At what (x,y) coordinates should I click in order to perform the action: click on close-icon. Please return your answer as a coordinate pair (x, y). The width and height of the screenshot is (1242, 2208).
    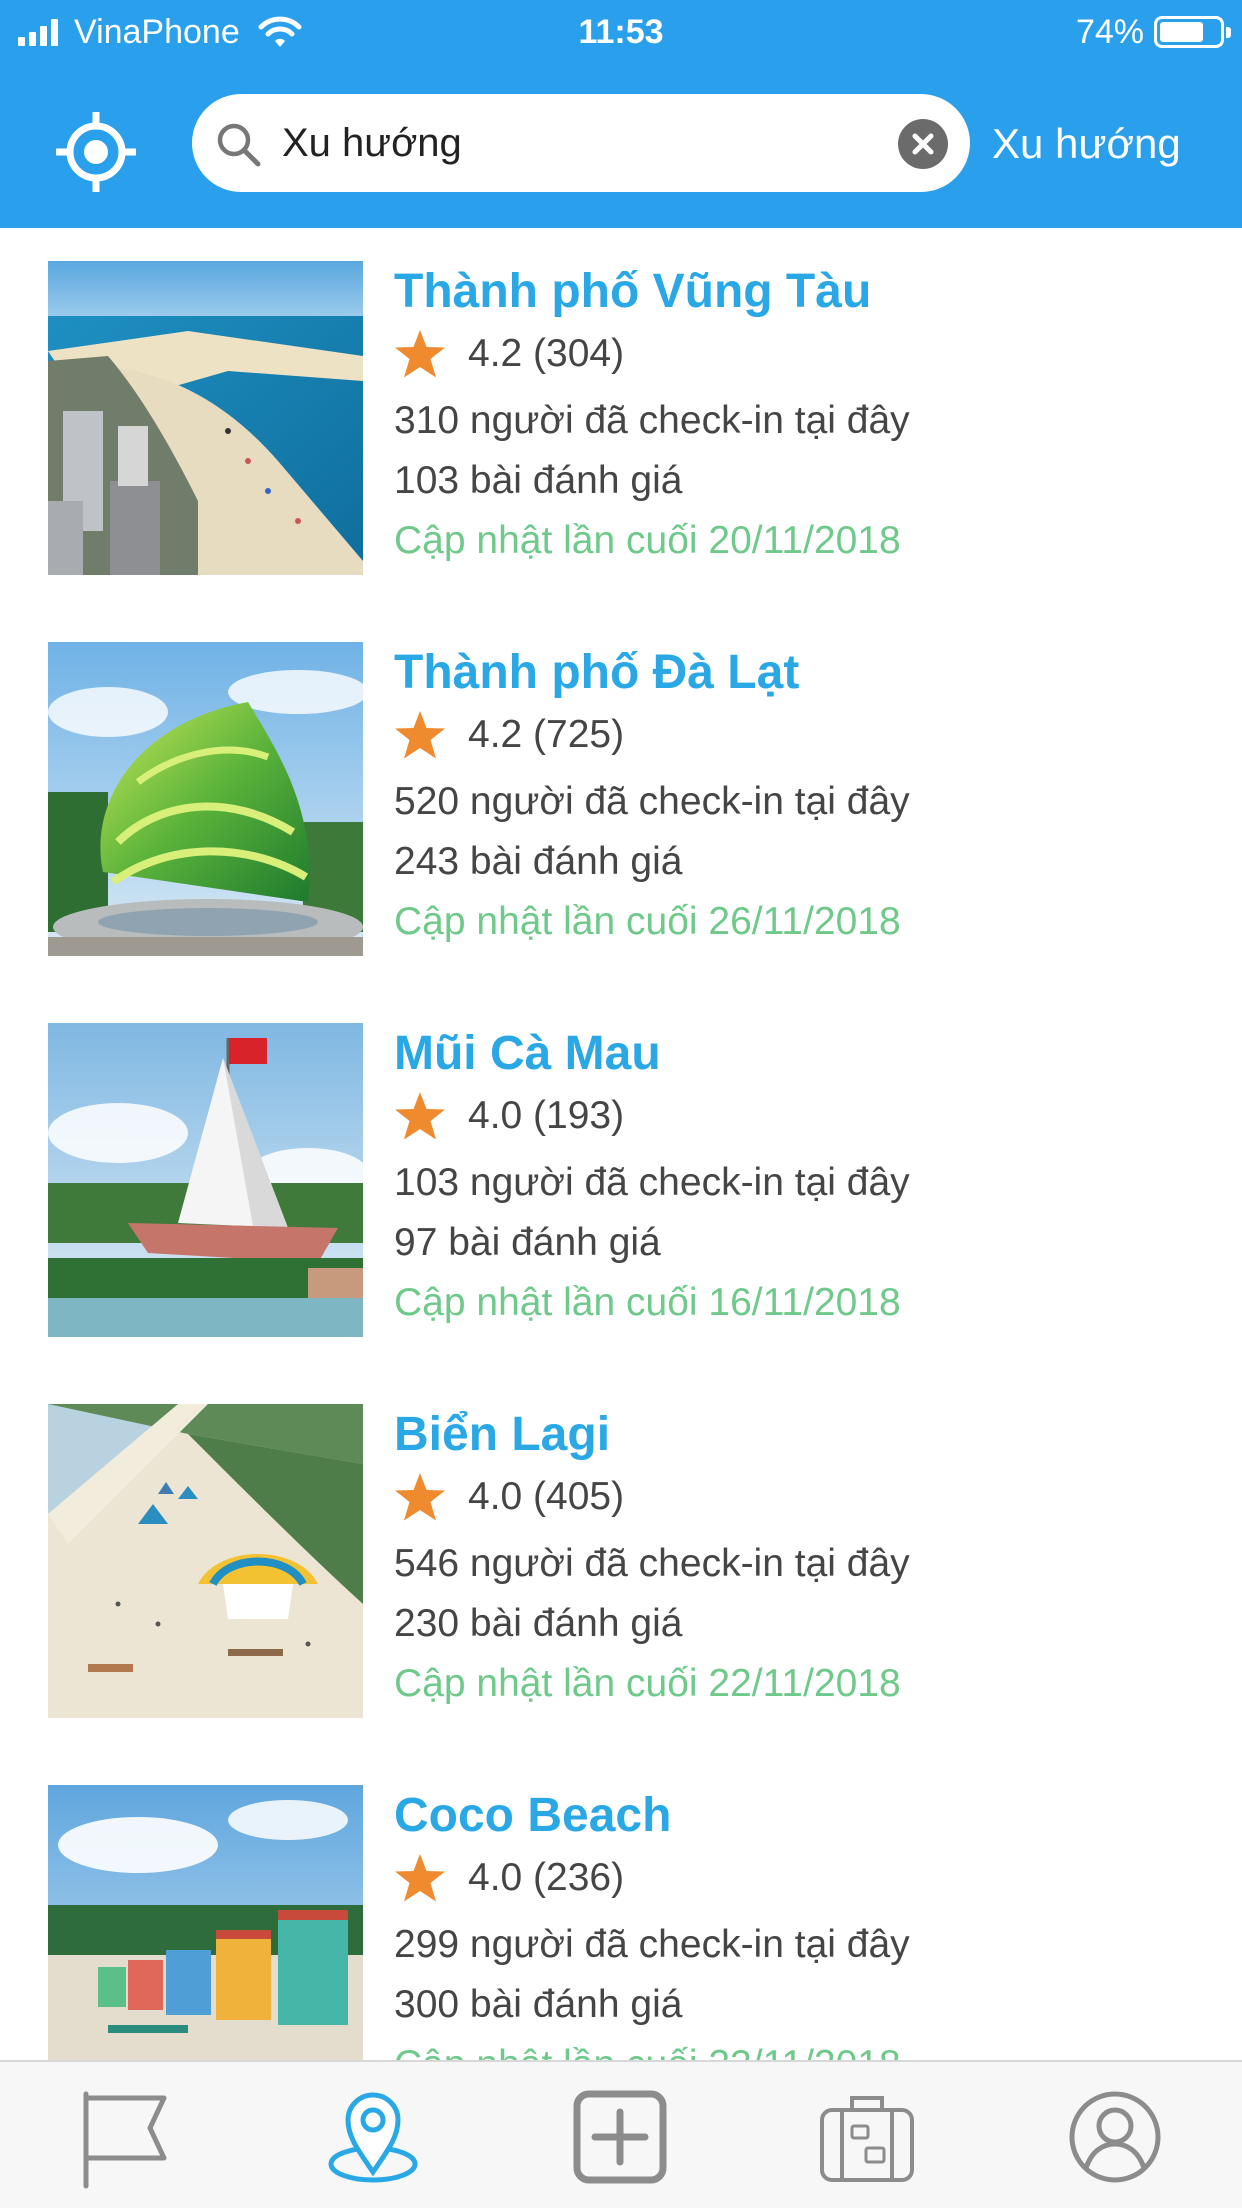
    Looking at the image, I should click on (923, 144).